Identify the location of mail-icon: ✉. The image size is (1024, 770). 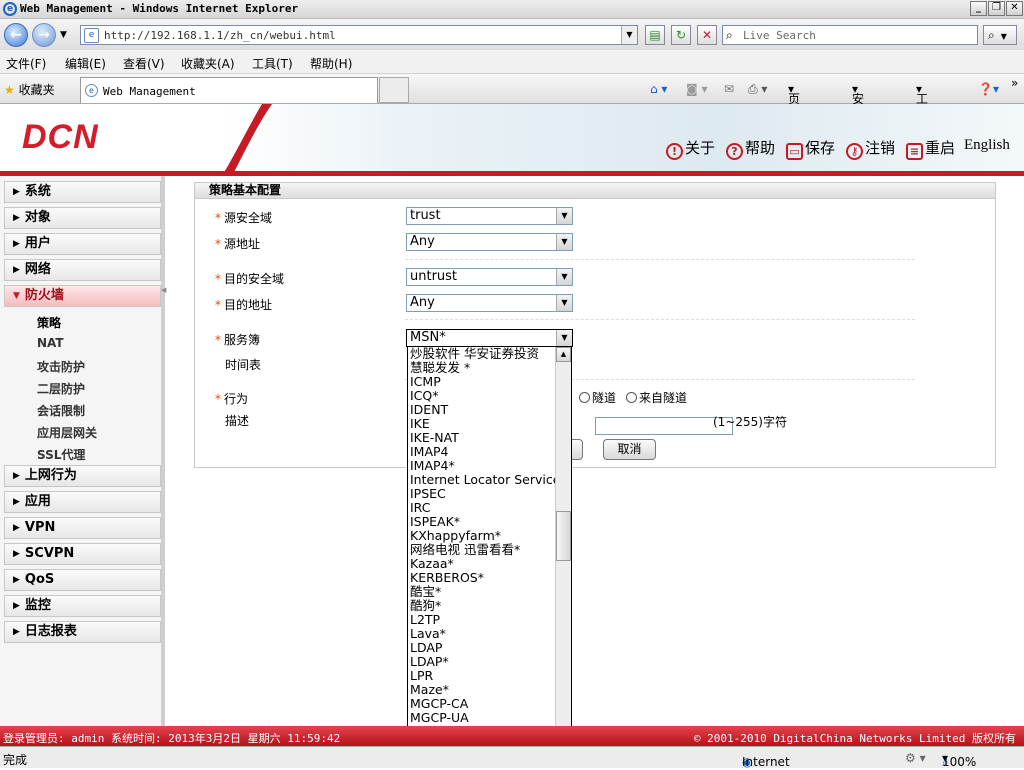
(729, 89).